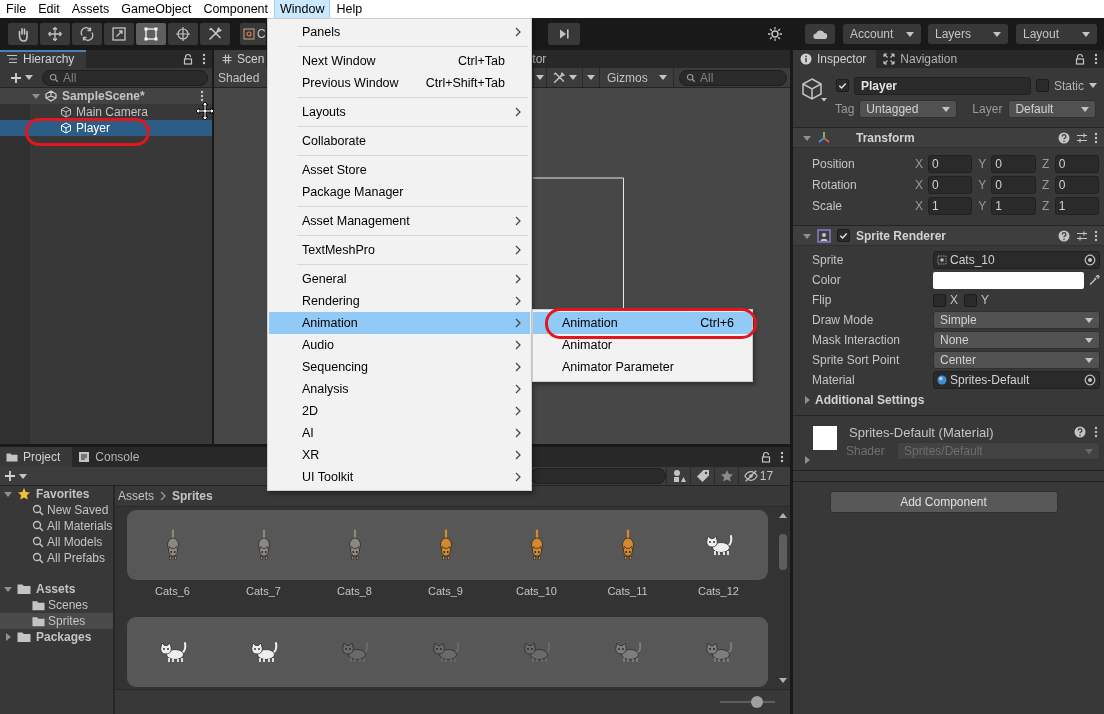 The height and width of the screenshot is (714, 1104). Describe the element at coordinates (56, 542) in the screenshot. I see `tree-item: All Models` at that location.